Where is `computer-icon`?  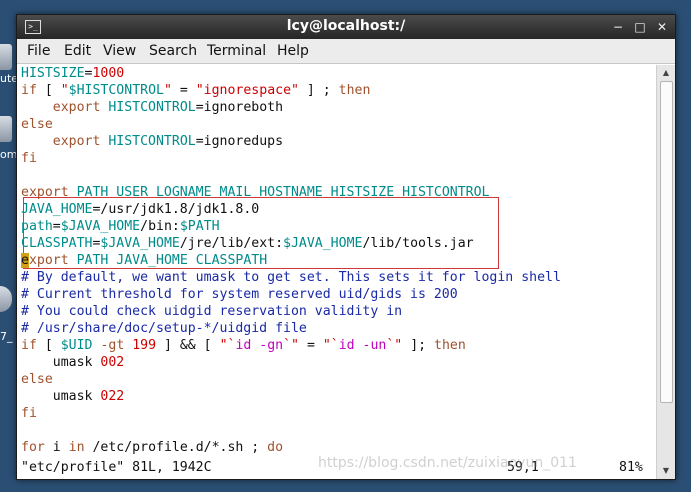
computer-icon is located at coordinates (6, 57).